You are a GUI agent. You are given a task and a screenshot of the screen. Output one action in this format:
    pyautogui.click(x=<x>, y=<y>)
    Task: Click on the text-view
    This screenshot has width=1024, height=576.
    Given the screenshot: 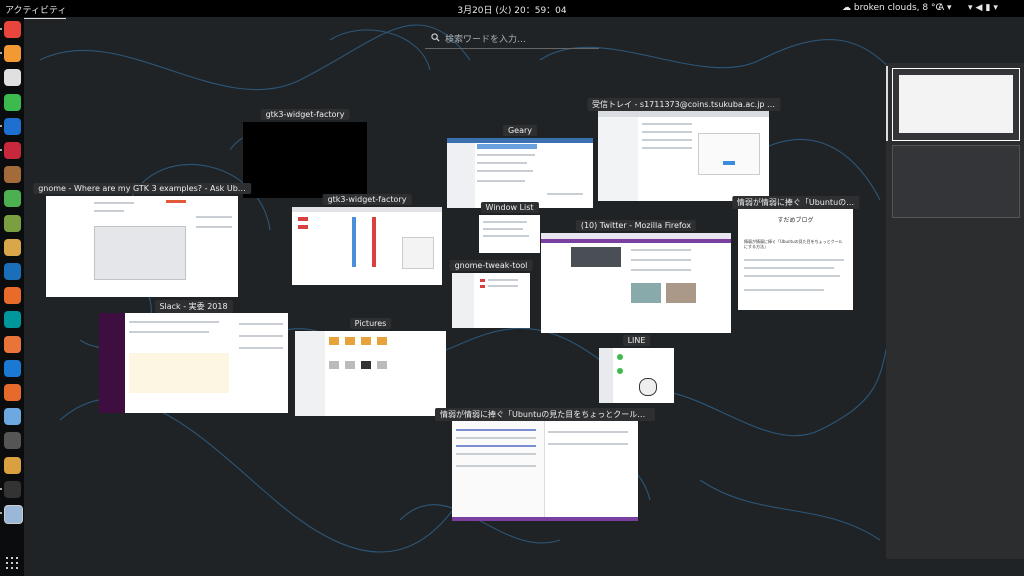 What is the action you would take?
    pyautogui.click(x=418, y=253)
    